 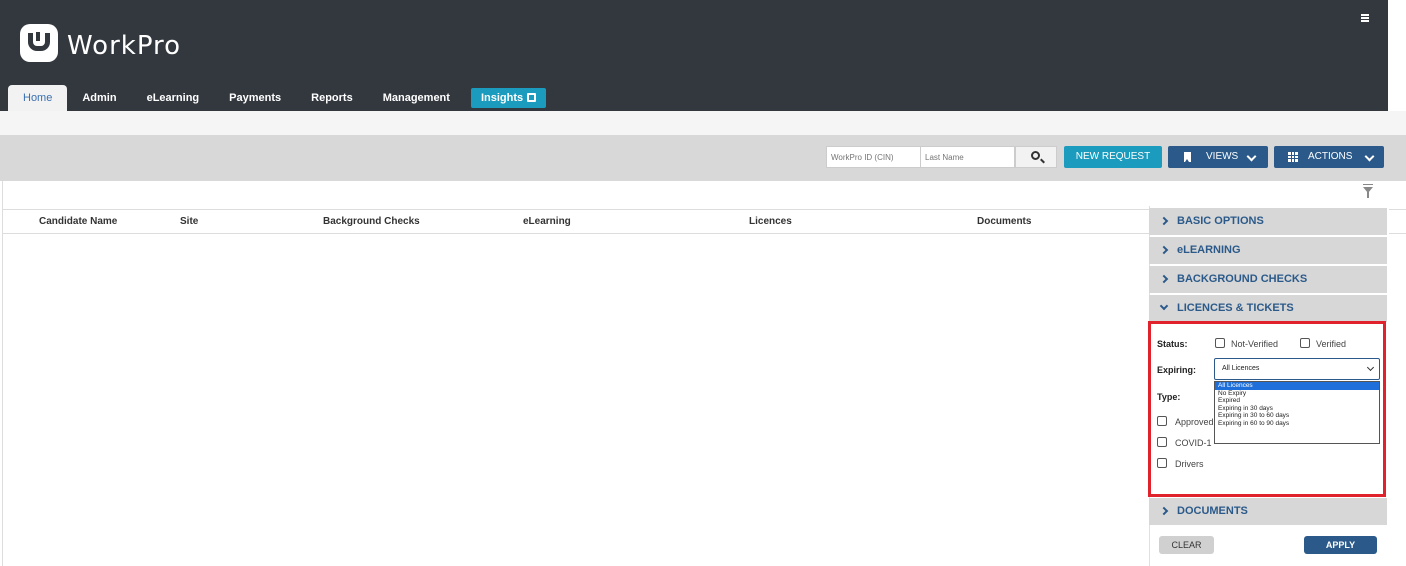 I want to click on section-licences-tickets: LICENCES & TICKETS, so click(x=1268, y=308).